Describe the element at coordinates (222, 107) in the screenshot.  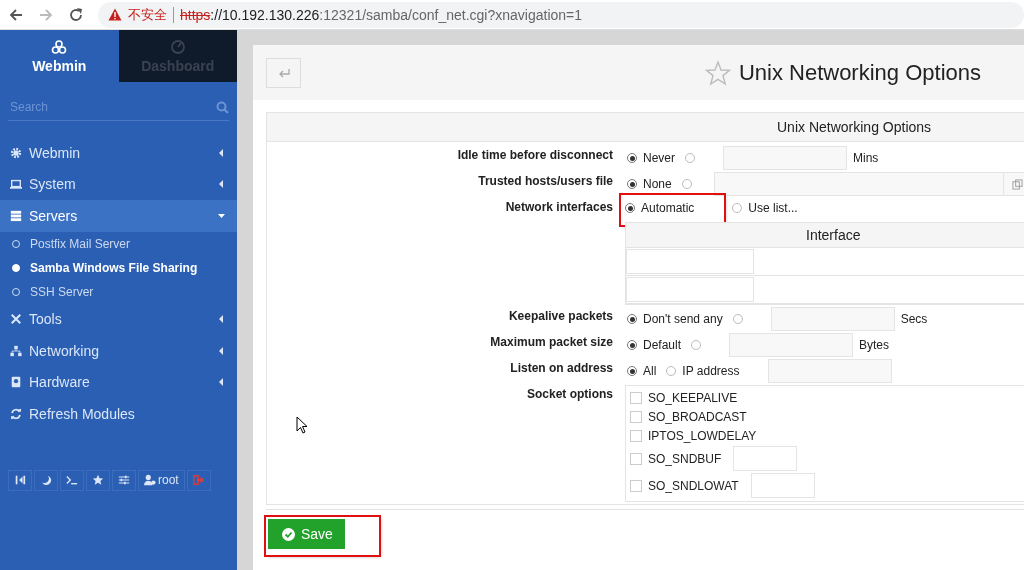
I see `search-icon` at that location.